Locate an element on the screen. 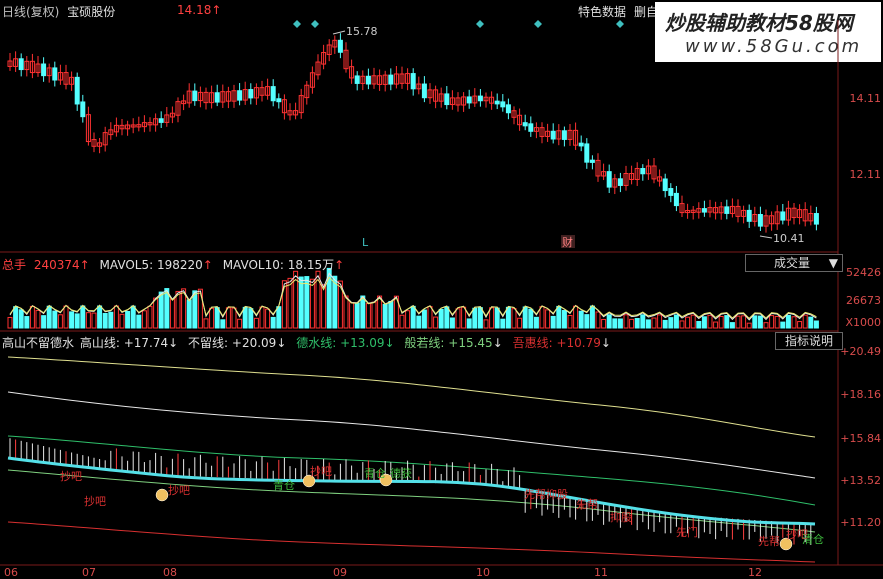 This screenshot has height=579, width=883. indicator-help-button: 指标说明 is located at coordinates (809, 341).